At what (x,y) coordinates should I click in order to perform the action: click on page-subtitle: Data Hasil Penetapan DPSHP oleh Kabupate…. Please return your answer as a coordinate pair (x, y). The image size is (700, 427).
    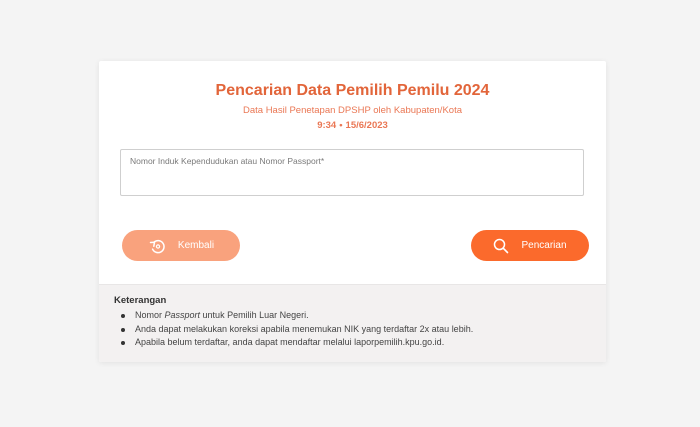
    Looking at the image, I should click on (352, 110).